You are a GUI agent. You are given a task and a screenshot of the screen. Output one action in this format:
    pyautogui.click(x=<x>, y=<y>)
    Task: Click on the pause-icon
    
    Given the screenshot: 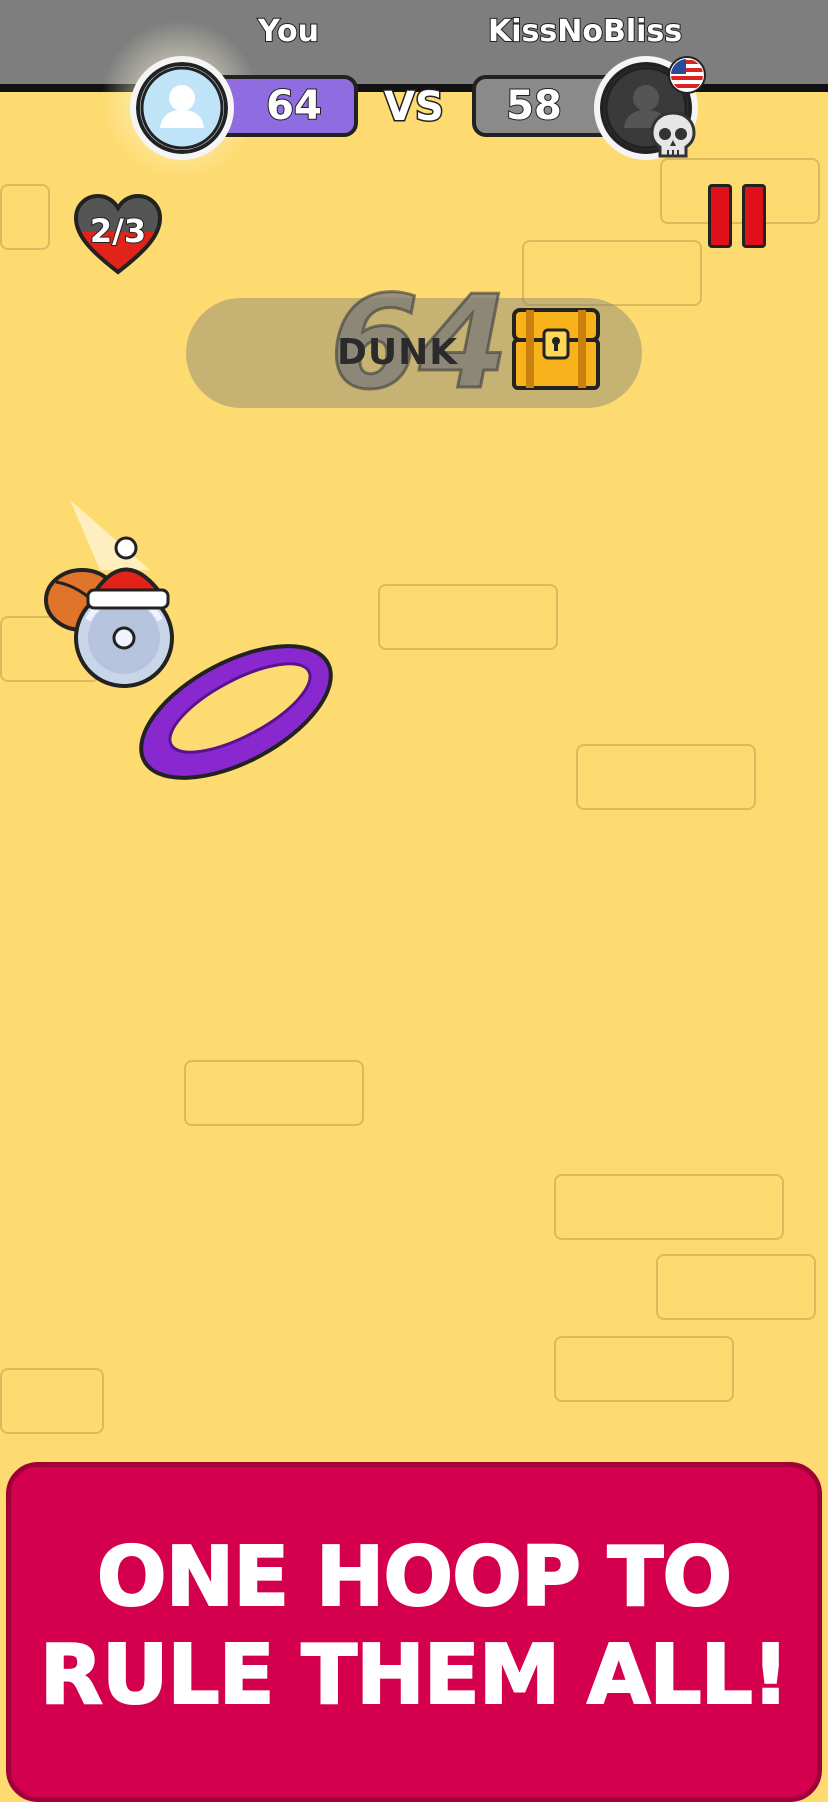 What is the action you would take?
    pyautogui.click(x=736, y=216)
    